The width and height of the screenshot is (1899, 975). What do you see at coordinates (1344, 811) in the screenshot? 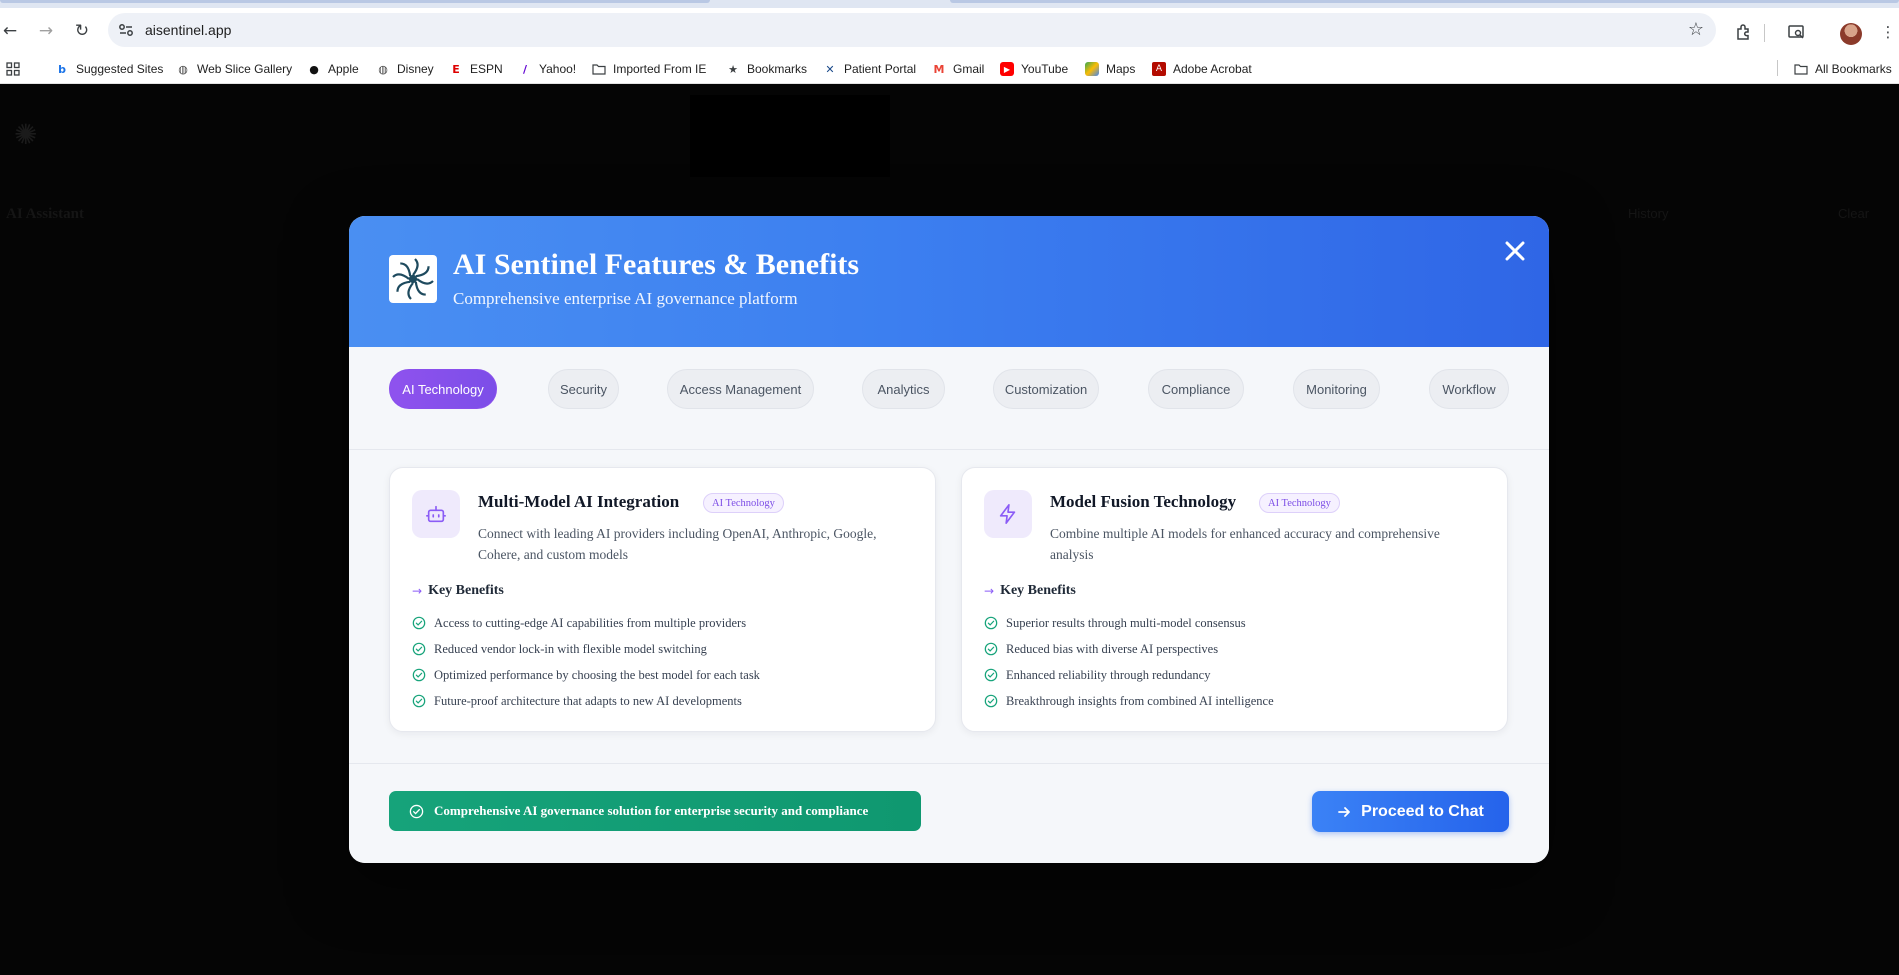
I see `arrow-right-icon` at bounding box center [1344, 811].